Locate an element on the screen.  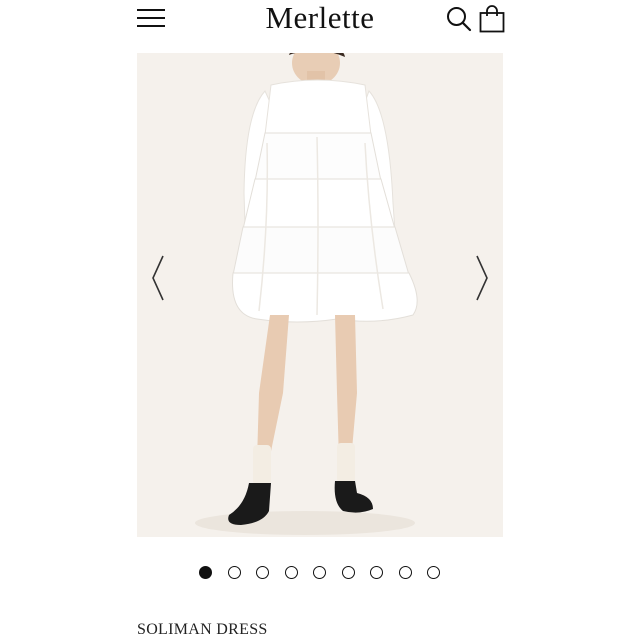
search-icon is located at coordinates (459, 19).